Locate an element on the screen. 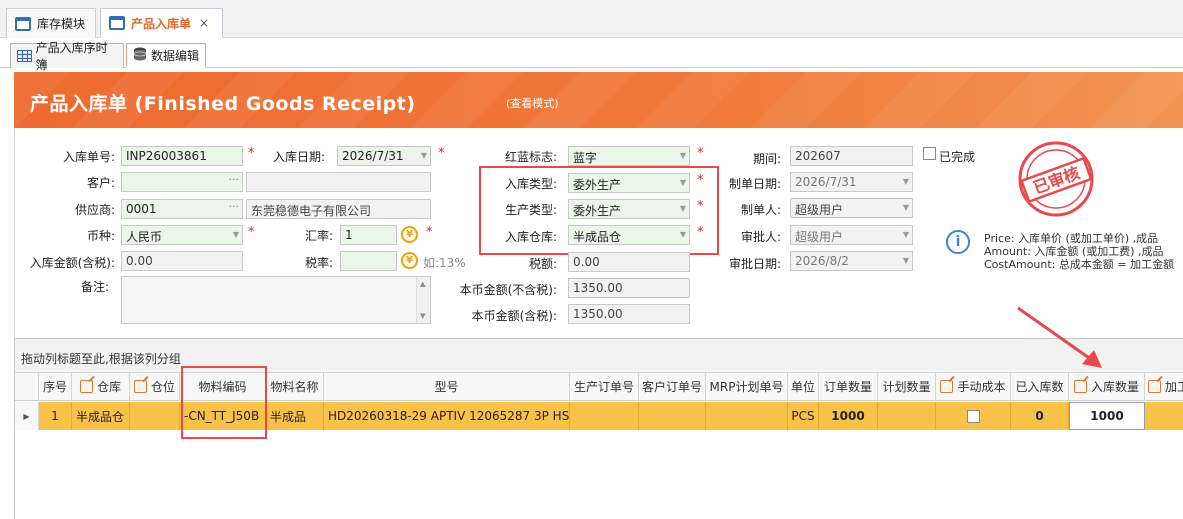 The height and width of the screenshot is (519, 1183). cell-manual-cost is located at coordinates (973, 416).